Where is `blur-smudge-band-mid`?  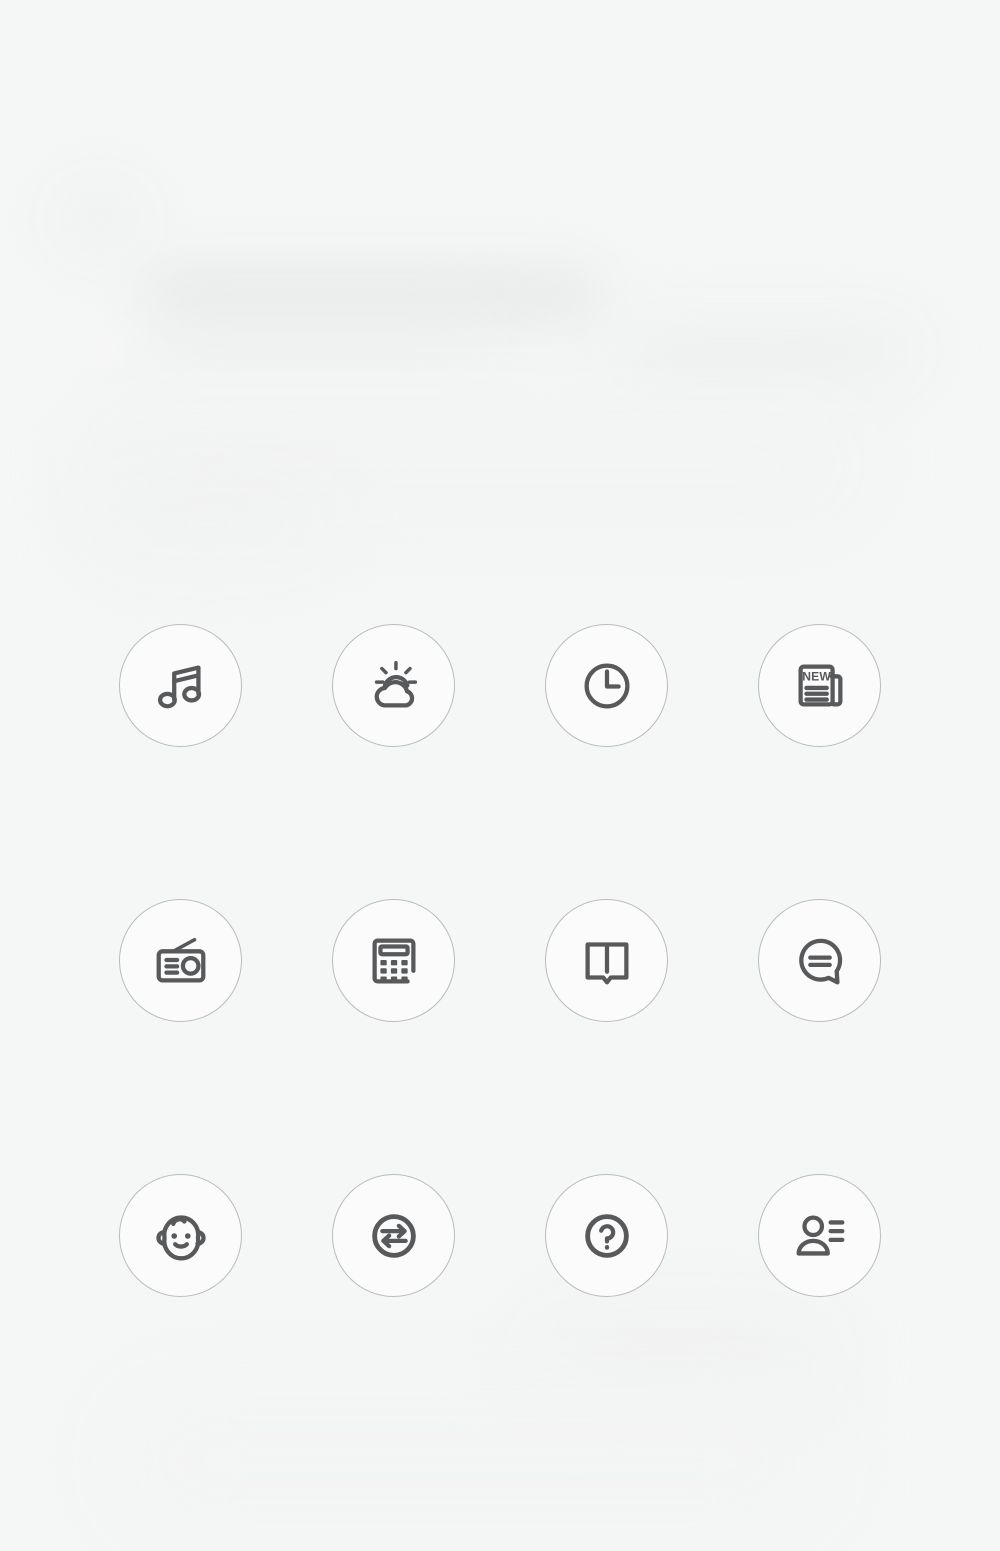
blur-smudge-band-mid is located at coordinates (470, 465).